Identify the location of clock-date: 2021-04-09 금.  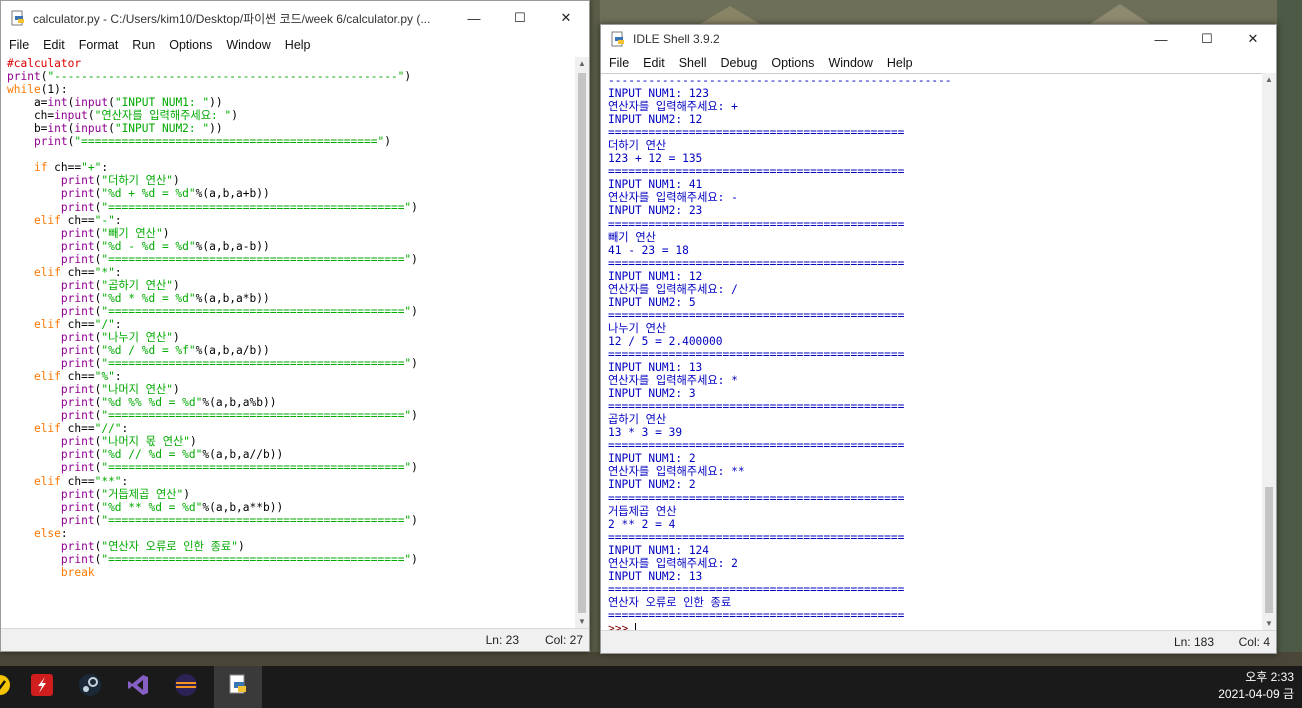
(1256, 694).